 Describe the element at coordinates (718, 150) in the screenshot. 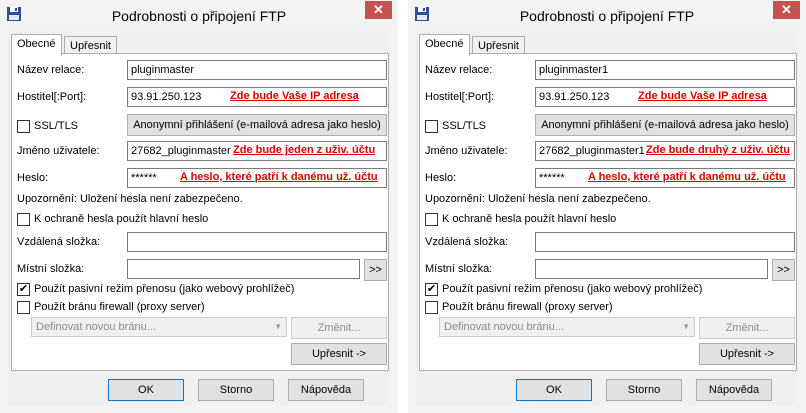

I see `username-annotation: Zde bude druhý z uživ. účtu` at that location.